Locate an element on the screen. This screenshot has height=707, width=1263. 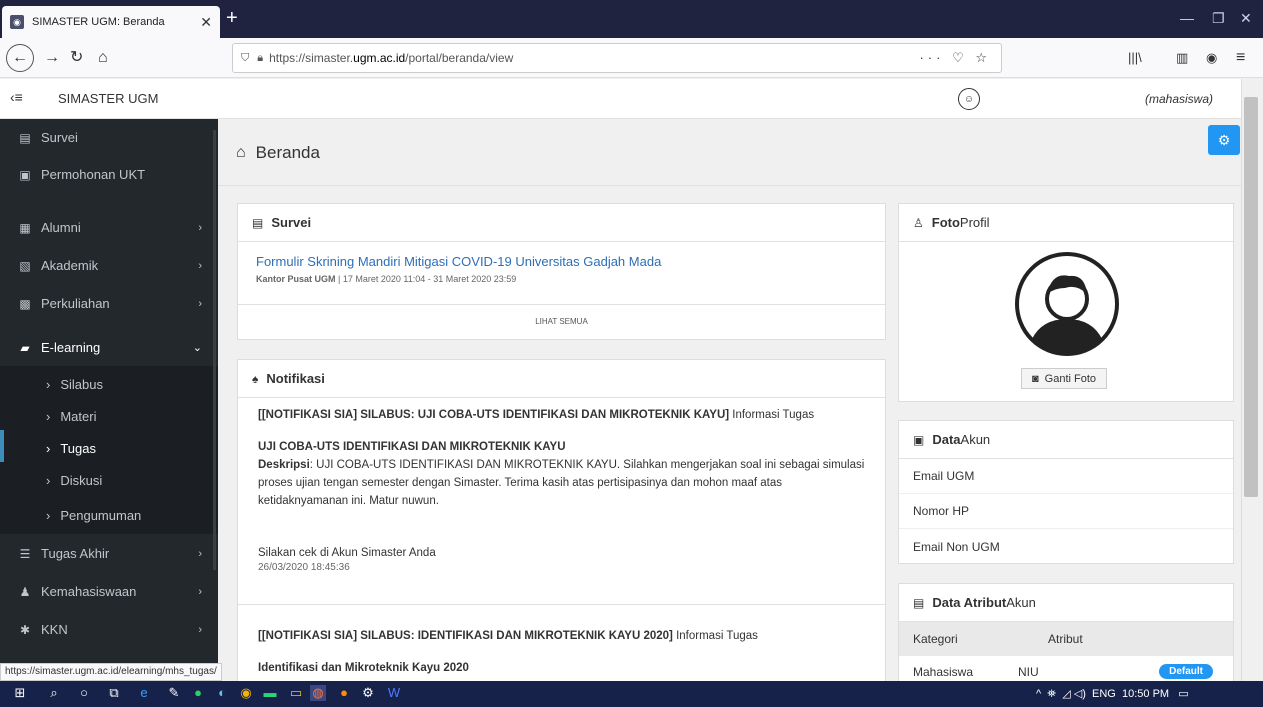
network-icon: ⛯ is located at coordinates (1051, 694).